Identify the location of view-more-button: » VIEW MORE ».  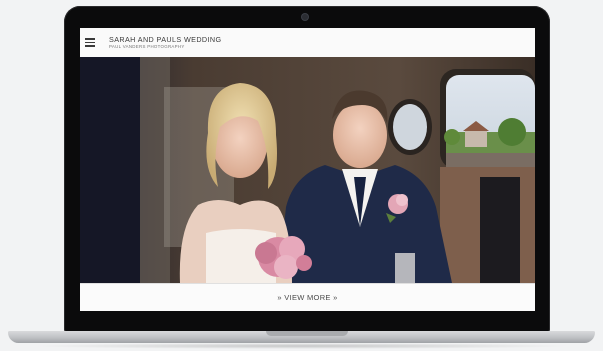
(307, 297).